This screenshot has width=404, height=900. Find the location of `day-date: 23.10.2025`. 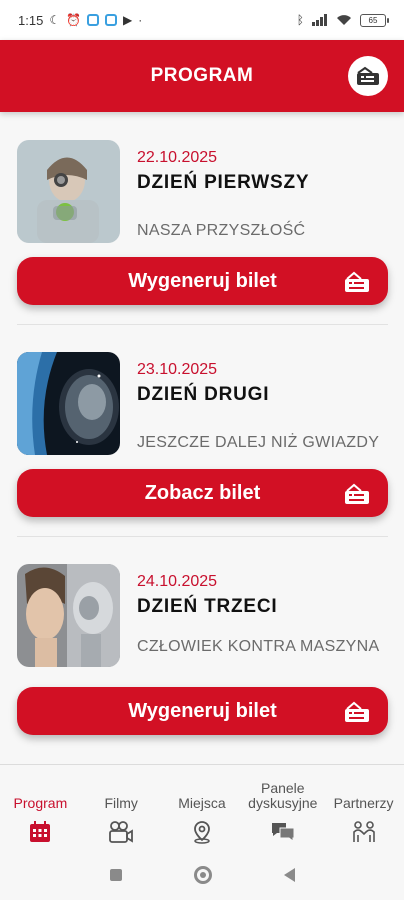

day-date: 23.10.2025 is located at coordinates (177, 369).